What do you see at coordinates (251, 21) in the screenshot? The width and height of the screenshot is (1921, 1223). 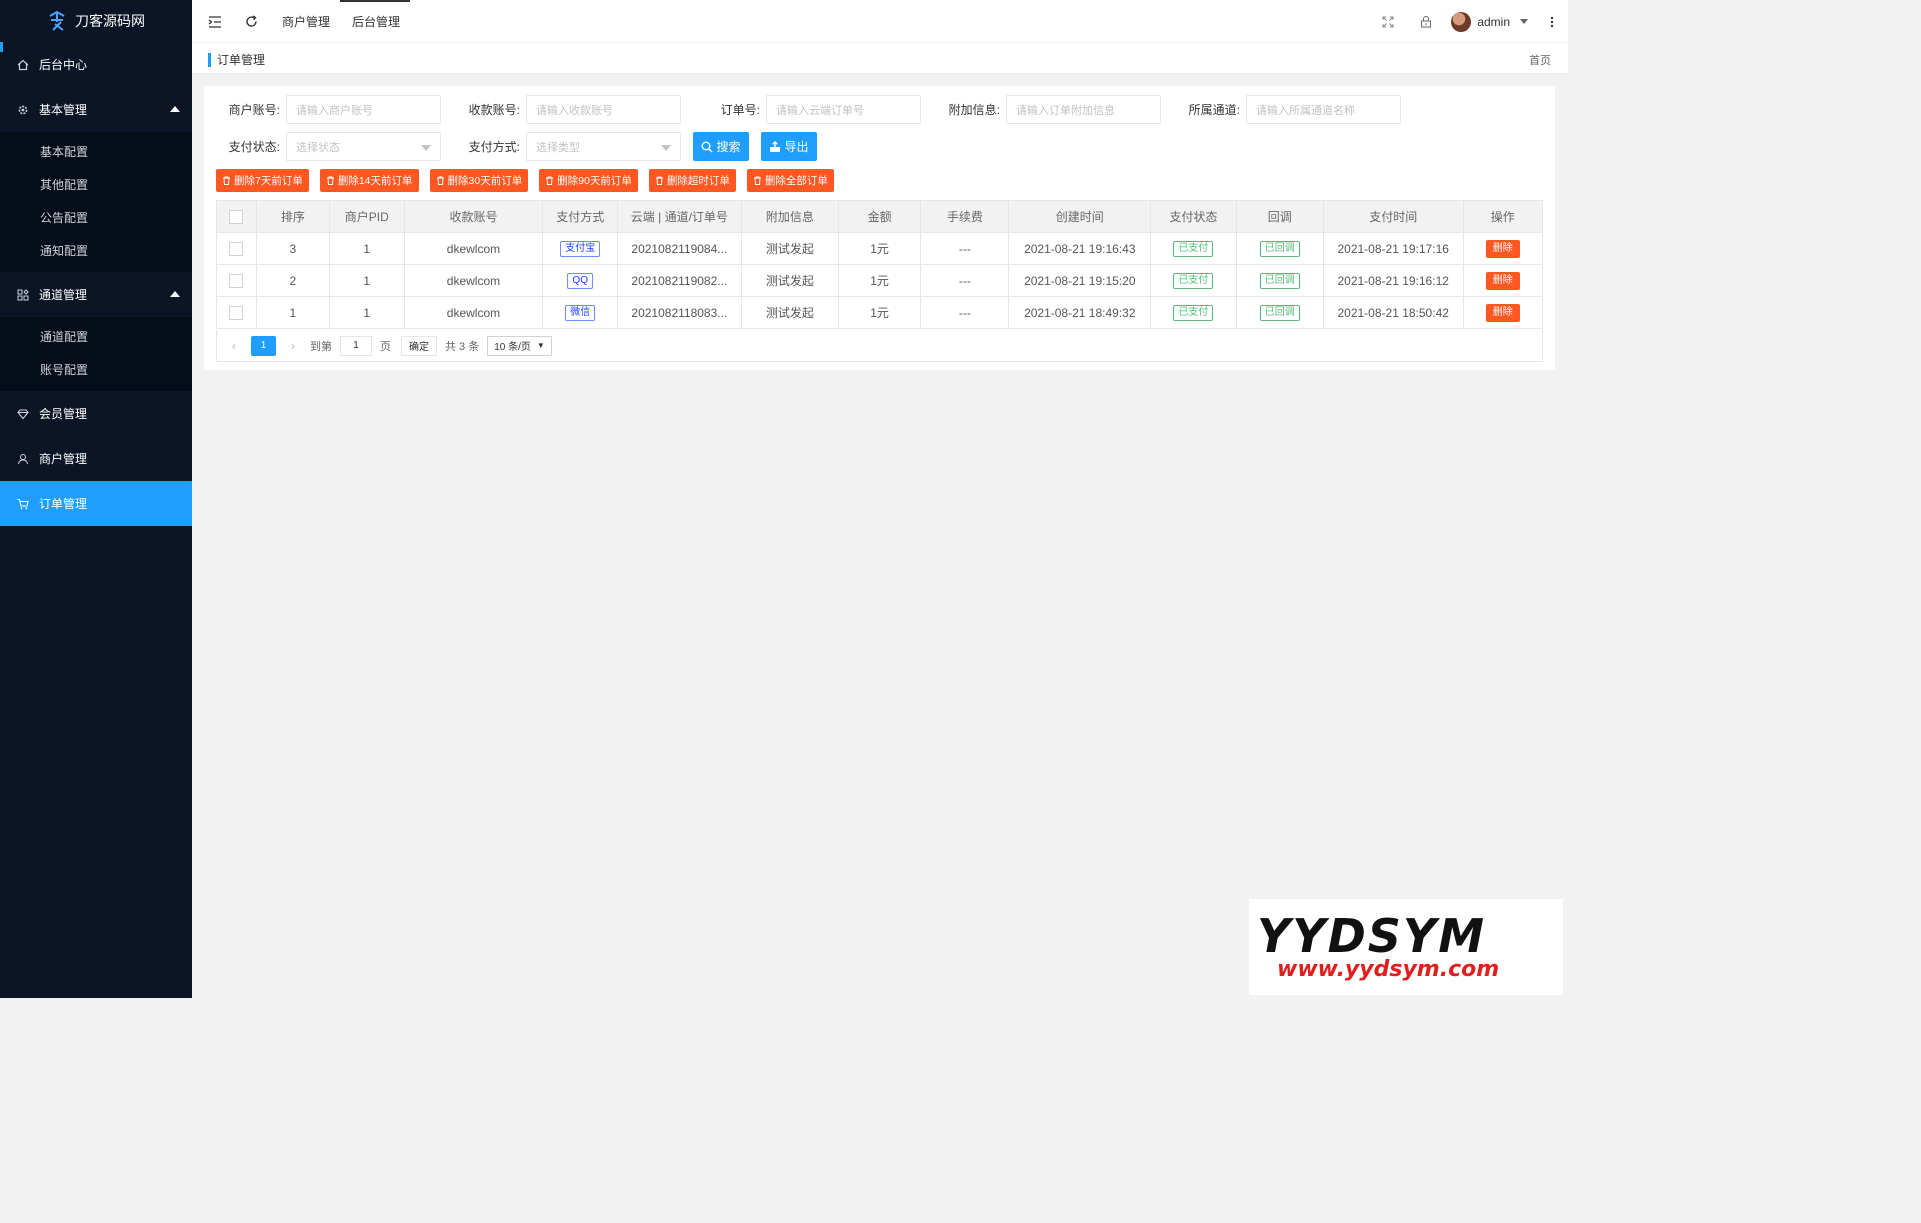 I see `refresh-button` at bounding box center [251, 21].